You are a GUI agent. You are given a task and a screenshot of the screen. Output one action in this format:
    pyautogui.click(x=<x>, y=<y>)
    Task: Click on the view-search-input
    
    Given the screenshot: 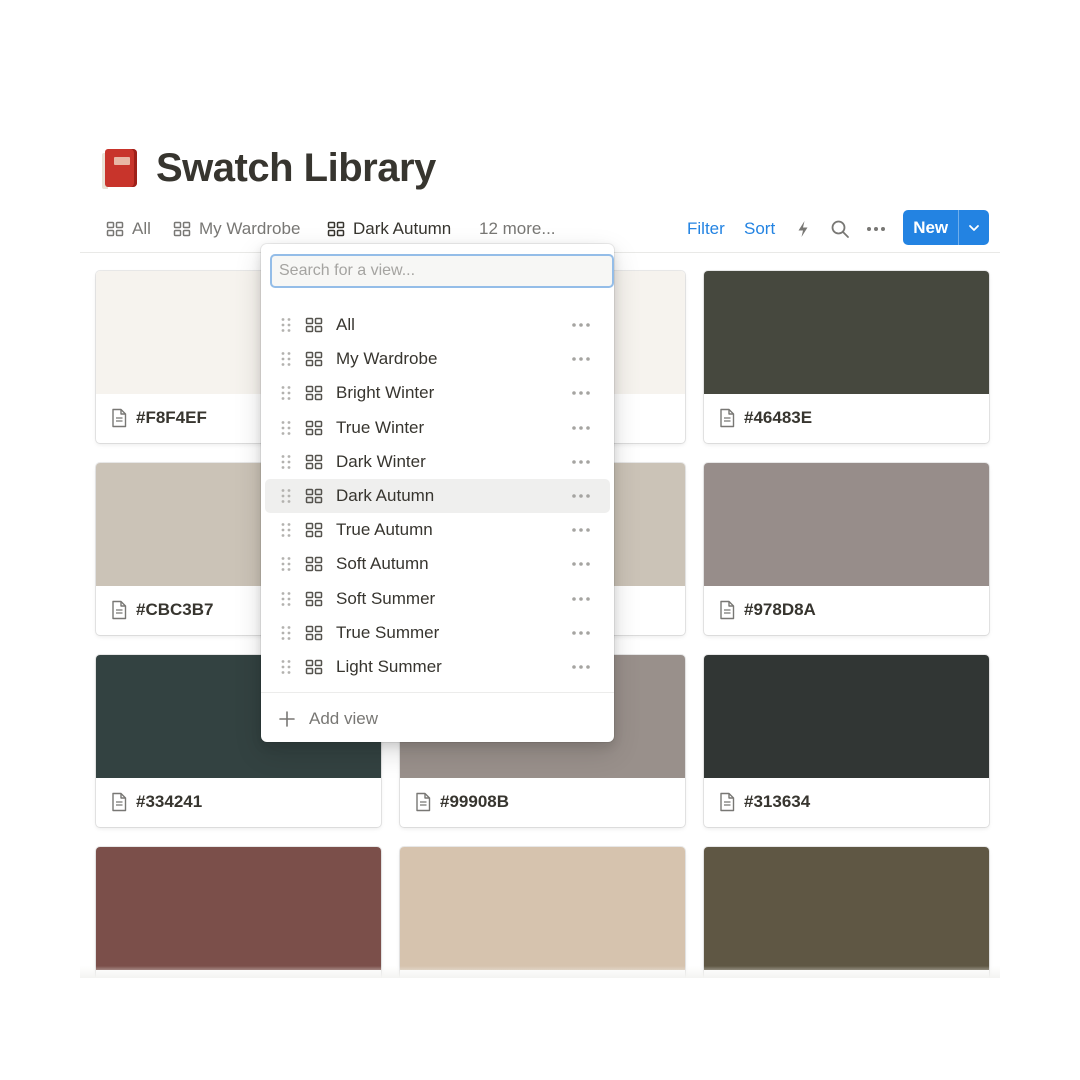 What is the action you would take?
    pyautogui.click(x=442, y=271)
    